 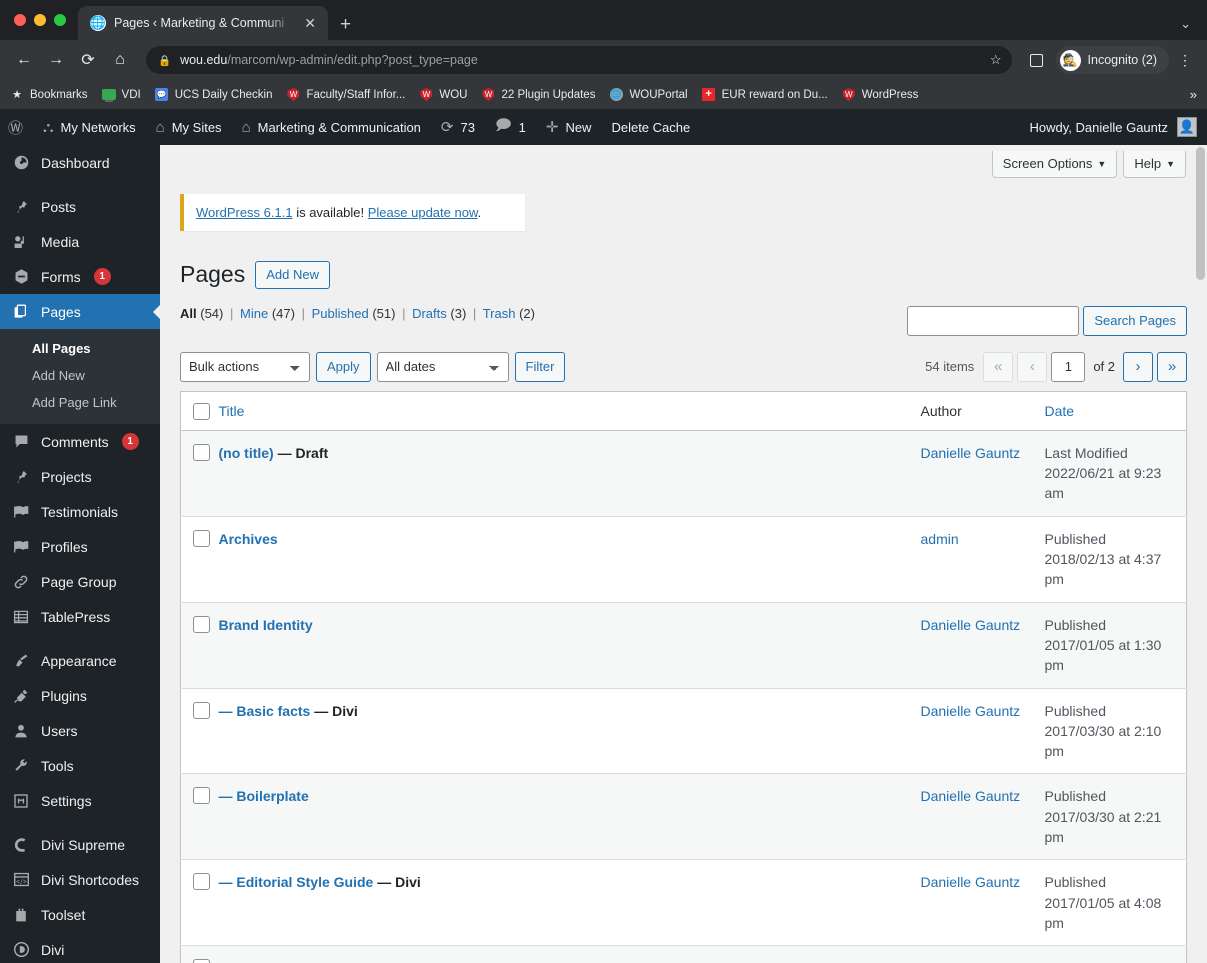 I want to click on update-now-link: Please update now, so click(x=423, y=212).